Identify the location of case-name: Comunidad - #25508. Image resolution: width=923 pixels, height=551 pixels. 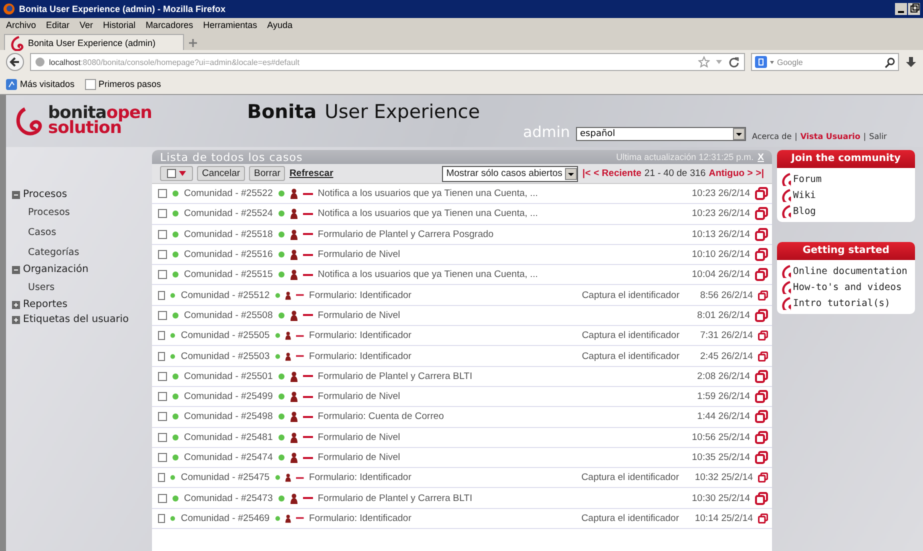
(228, 315).